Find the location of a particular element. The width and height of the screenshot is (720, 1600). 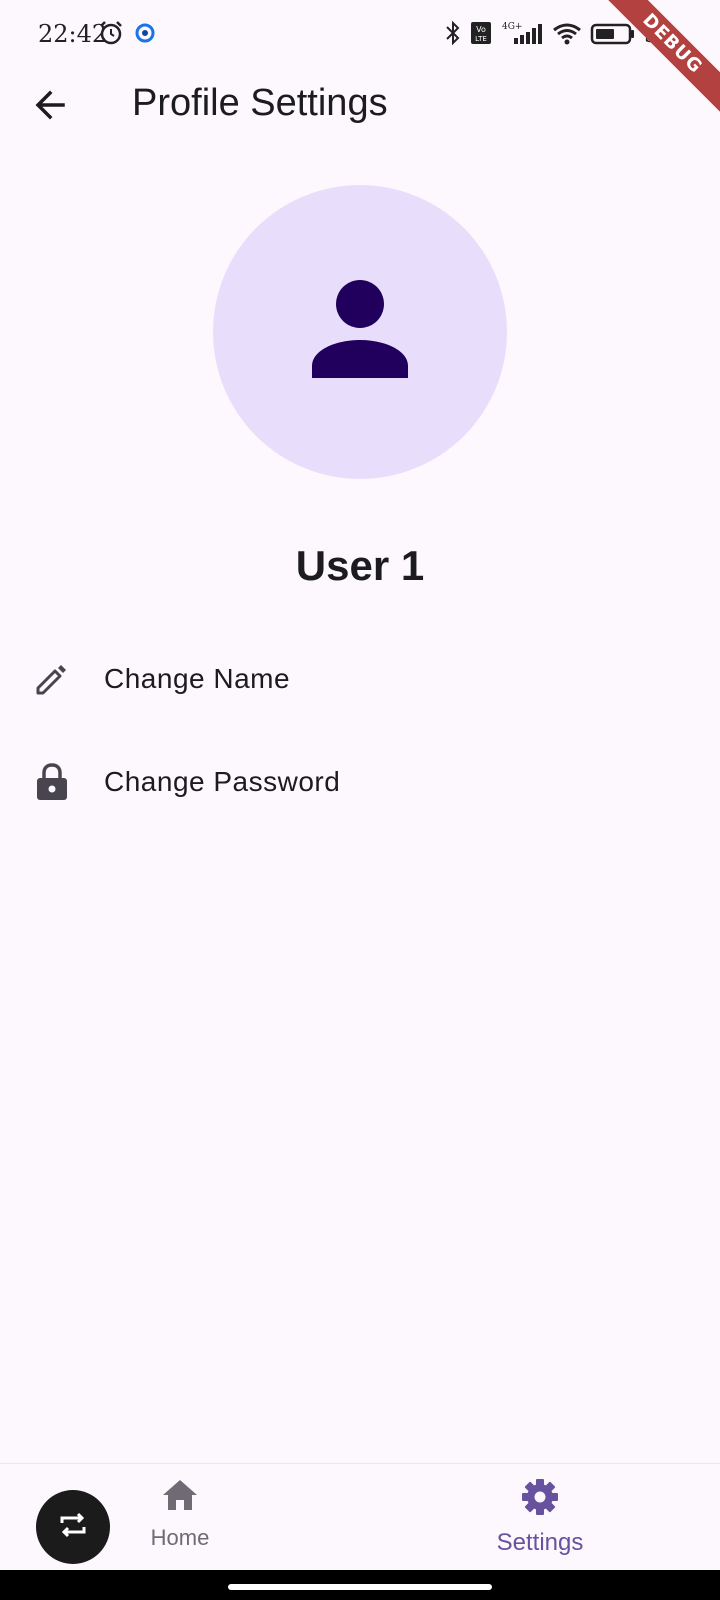

cellular-signal-icon: 4G+ is located at coordinates (522, 35).